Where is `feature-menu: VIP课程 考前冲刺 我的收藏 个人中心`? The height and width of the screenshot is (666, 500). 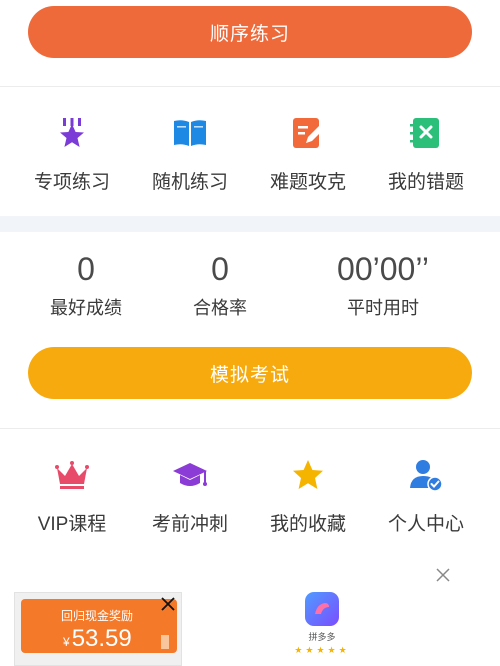 feature-menu: VIP课程 考前冲刺 我的收藏 个人中心 is located at coordinates (250, 494).